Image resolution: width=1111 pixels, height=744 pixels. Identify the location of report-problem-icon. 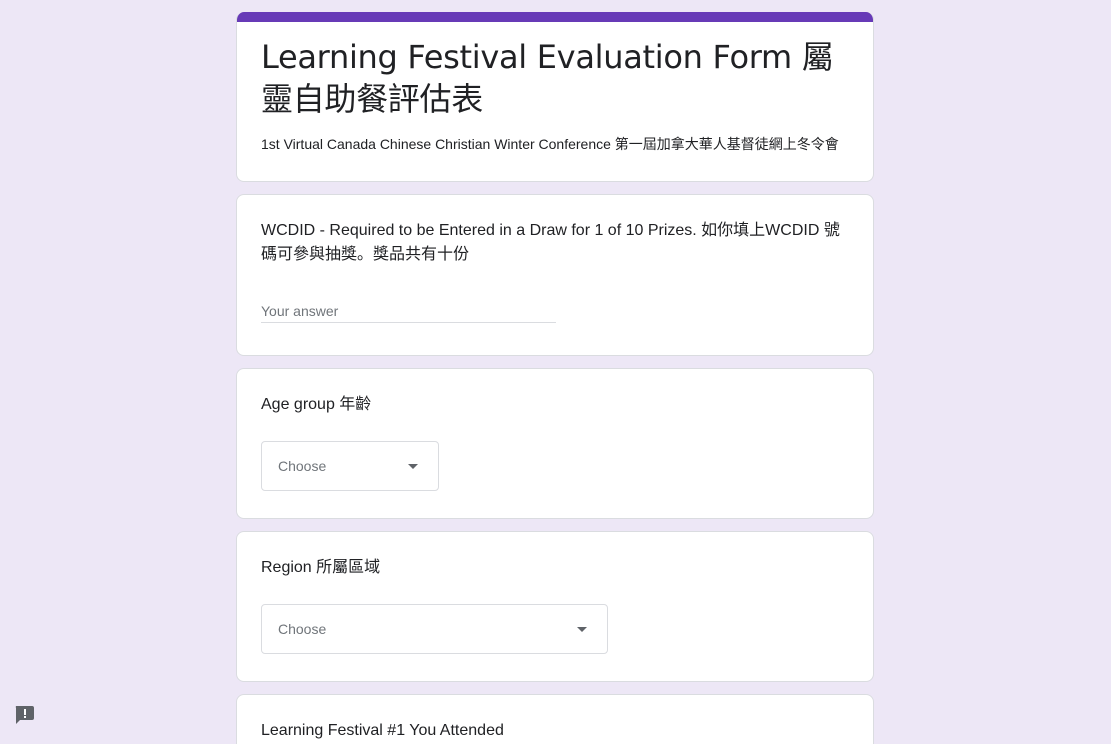
(24, 715).